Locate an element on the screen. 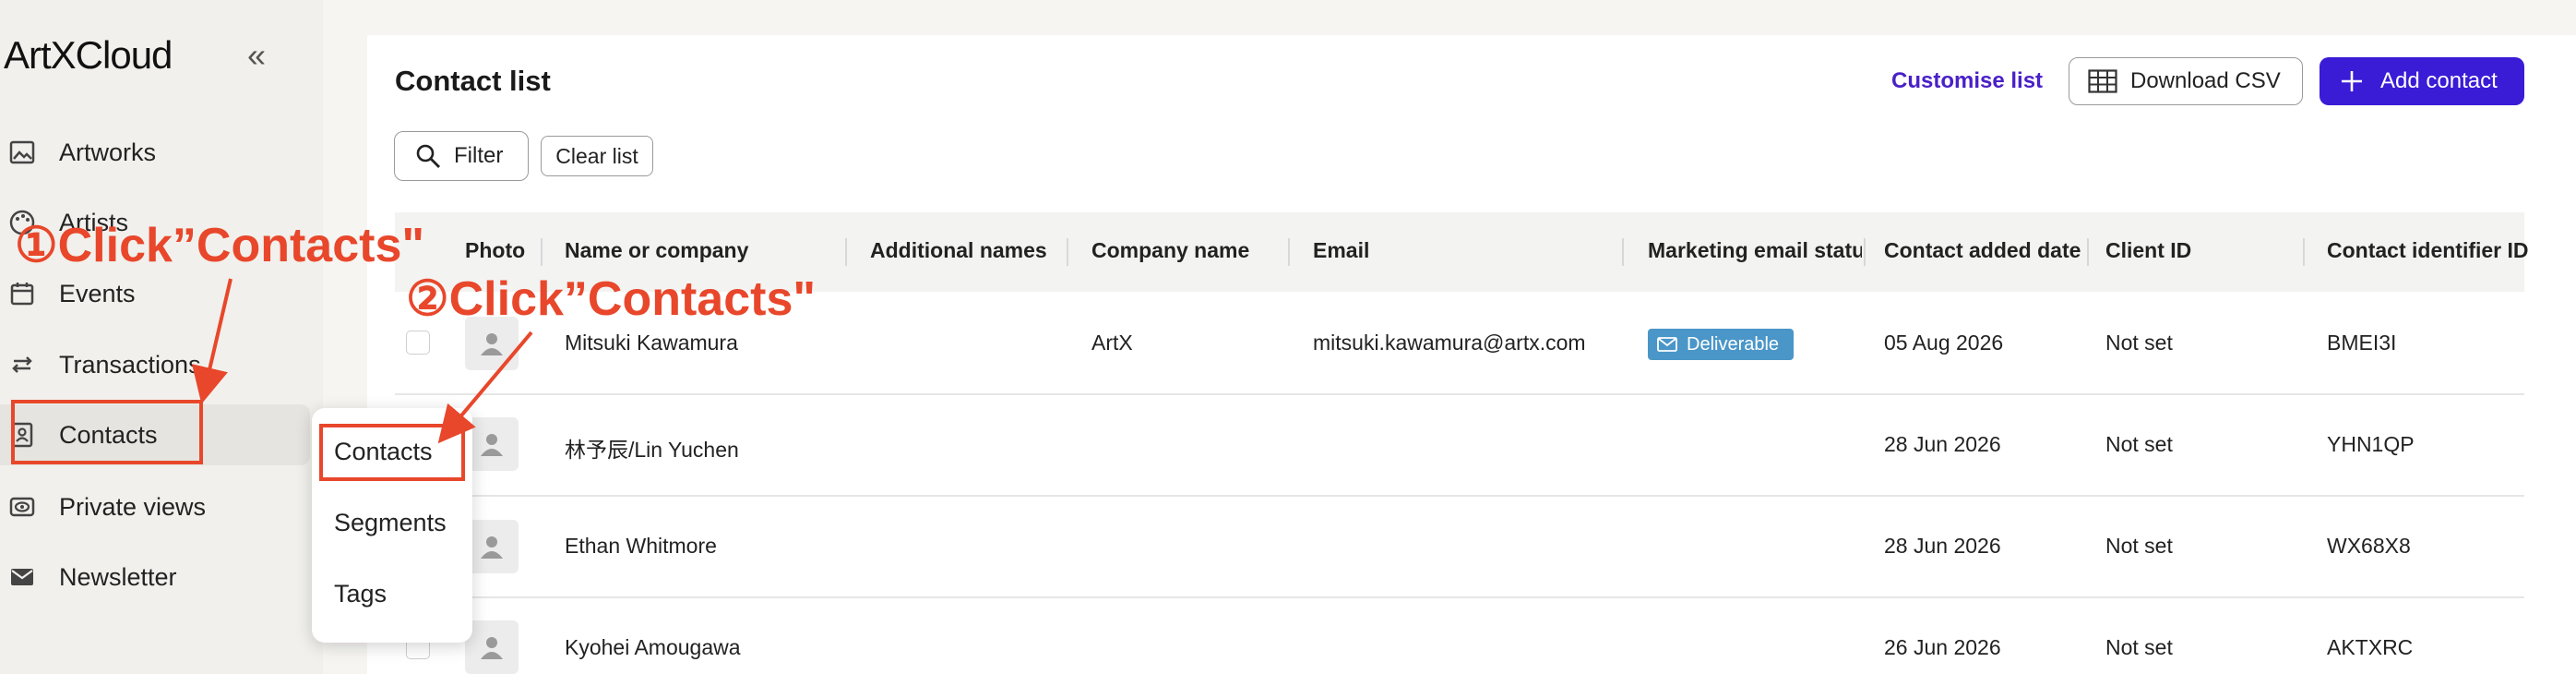  arrow-to-sidebar-contacts is located at coordinates (212, 341).